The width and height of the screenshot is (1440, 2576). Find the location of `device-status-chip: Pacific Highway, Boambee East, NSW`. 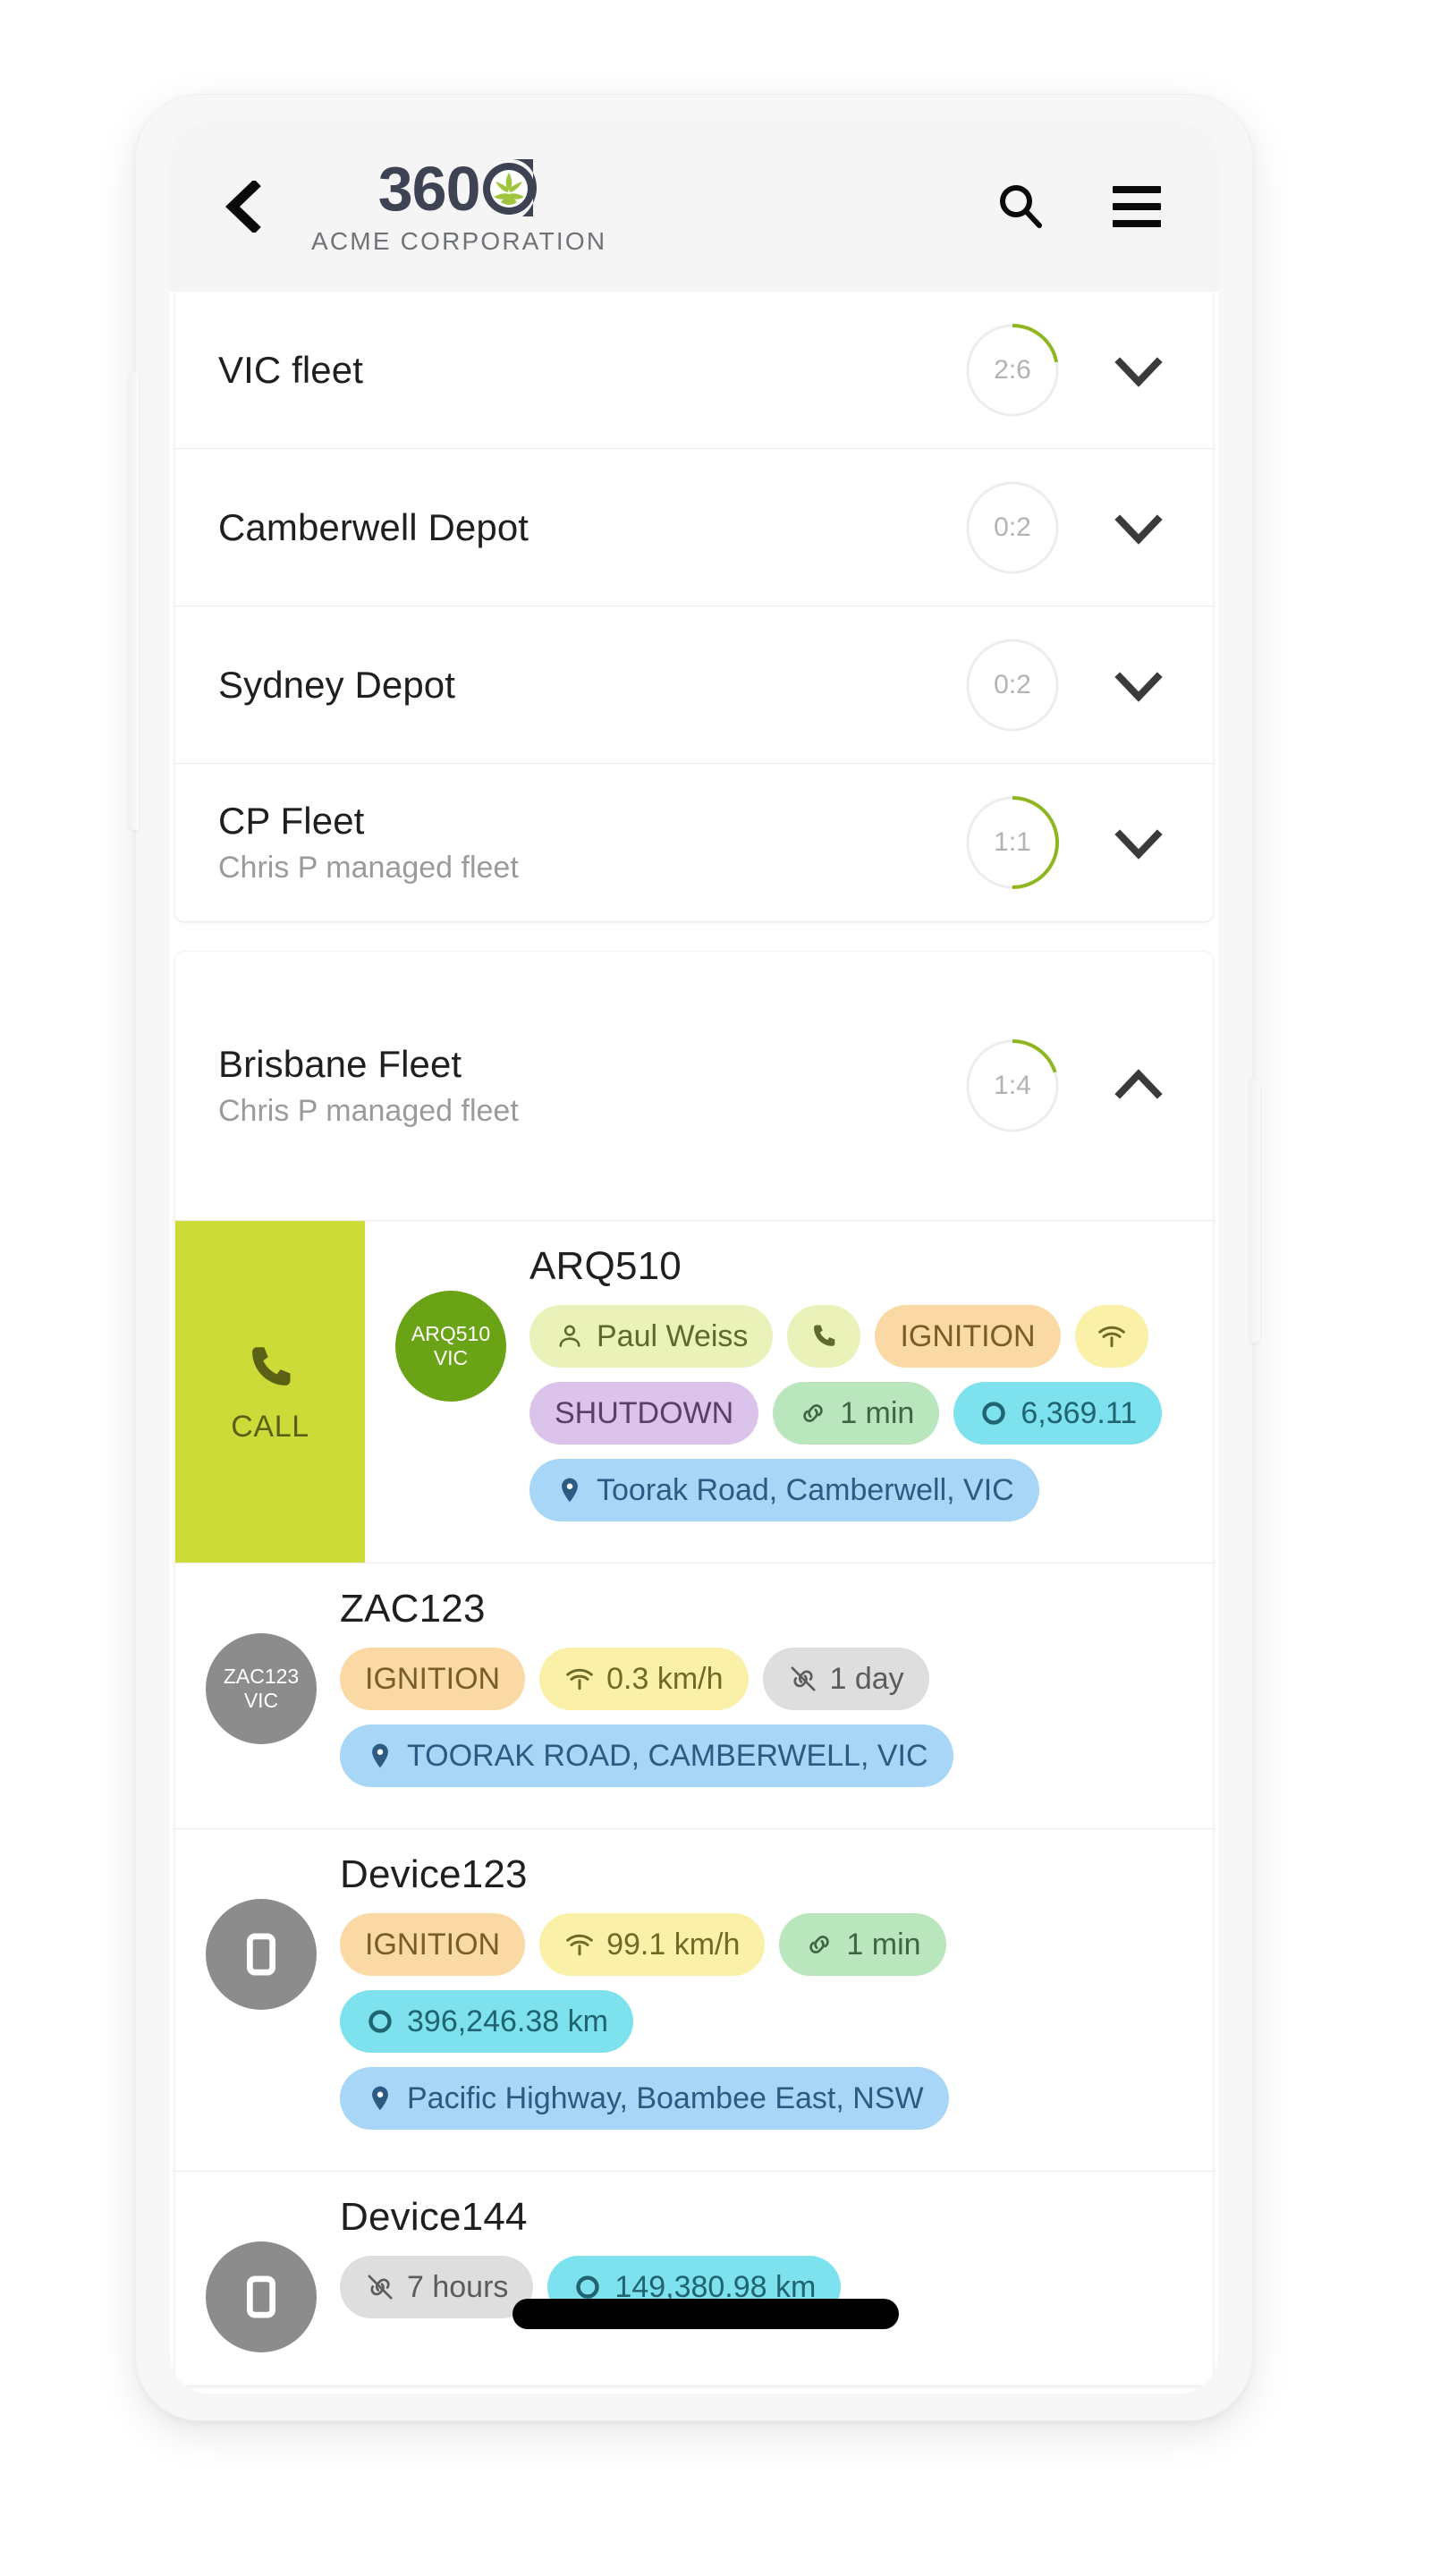

device-status-chip: Pacific Highway, Boambee East, NSW is located at coordinates (644, 2098).